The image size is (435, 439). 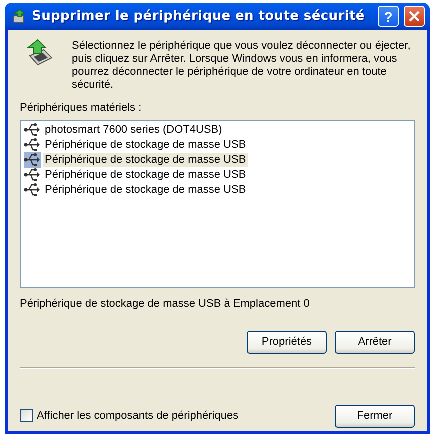 What do you see at coordinates (217, 130) in the screenshot?
I see `device-item: photosmart 7600 series (DOT4USB)` at bounding box center [217, 130].